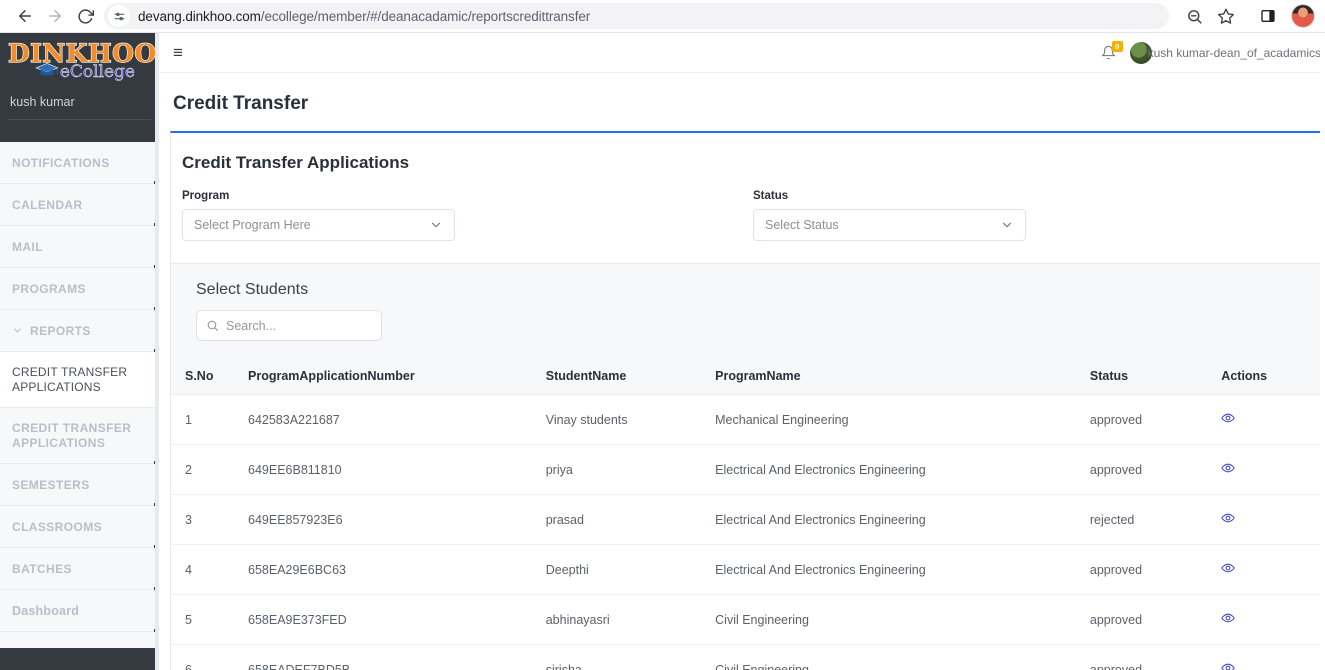 This screenshot has height=670, width=1325. I want to click on panel-spacer, so click(747, 349).